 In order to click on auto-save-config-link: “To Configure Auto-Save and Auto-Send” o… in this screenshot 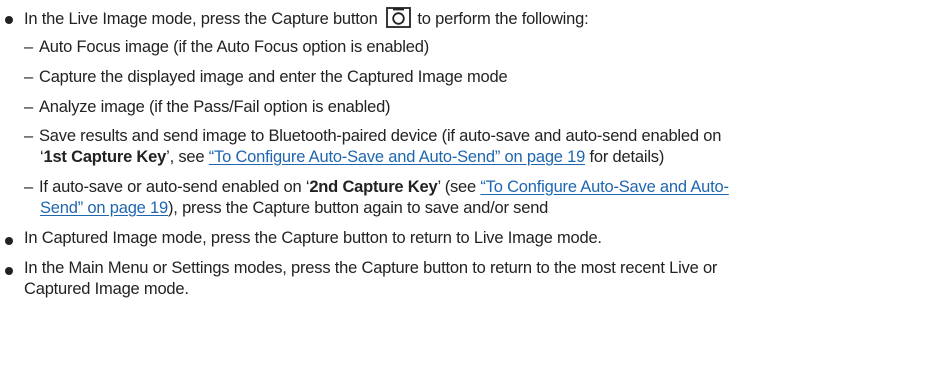, I will do `click(397, 157)`.